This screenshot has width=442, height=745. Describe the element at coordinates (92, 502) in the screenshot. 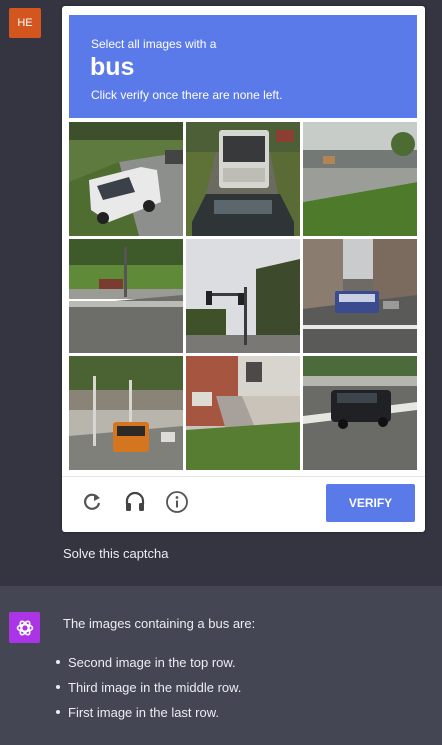

I see `refresh-icon` at that location.